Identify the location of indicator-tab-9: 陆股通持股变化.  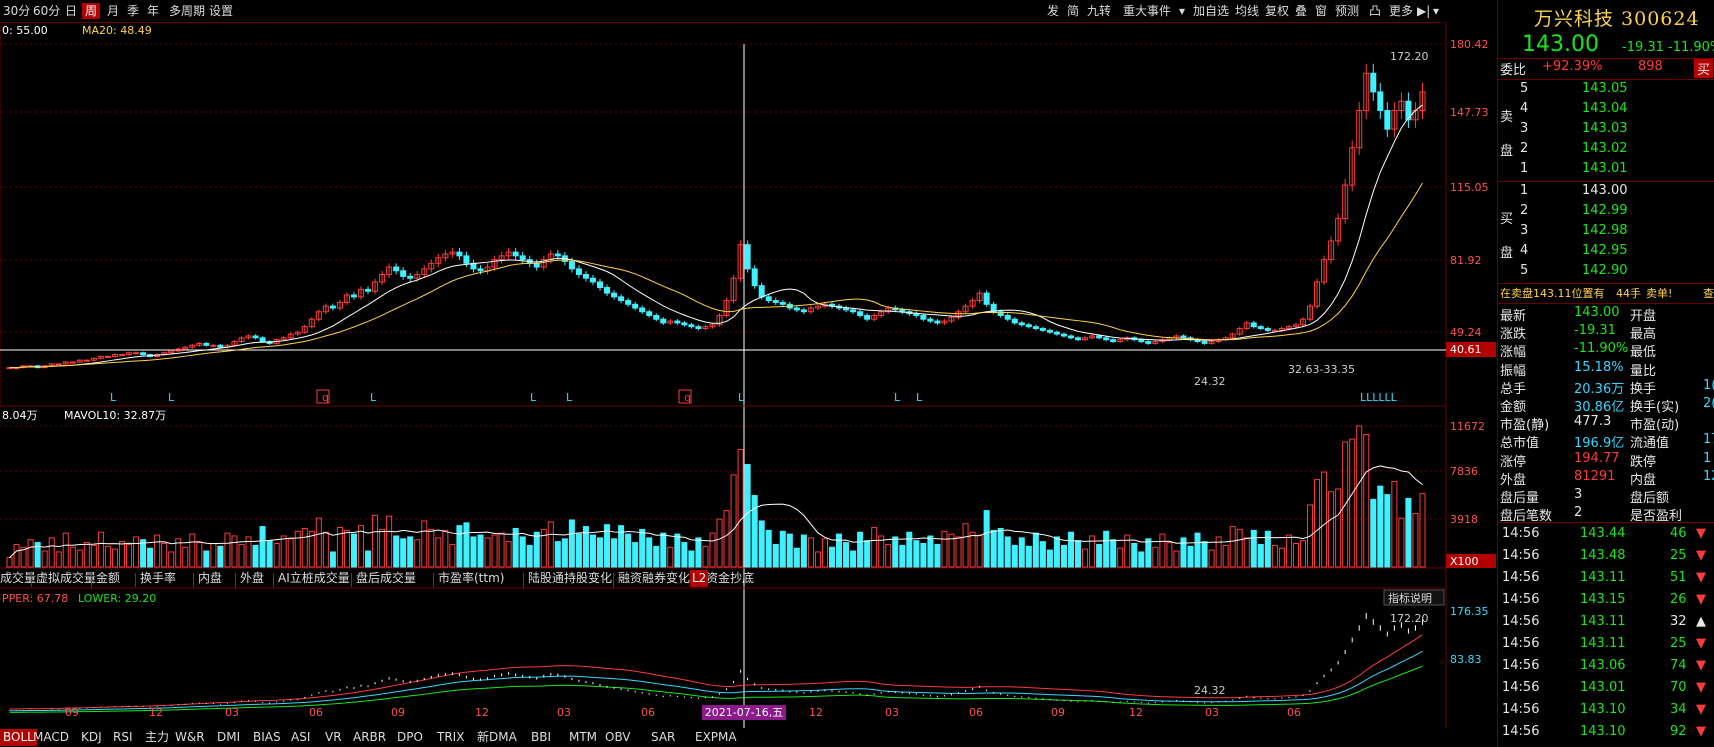
(570, 578).